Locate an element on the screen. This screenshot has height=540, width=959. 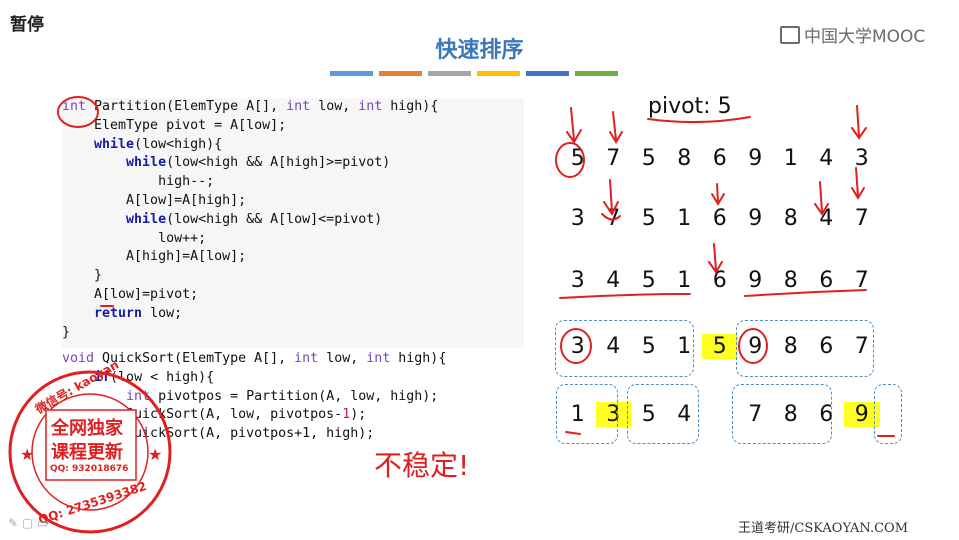
footer-credit: 王道考研/CSKAOYAN.COM is located at coordinates (823, 528).